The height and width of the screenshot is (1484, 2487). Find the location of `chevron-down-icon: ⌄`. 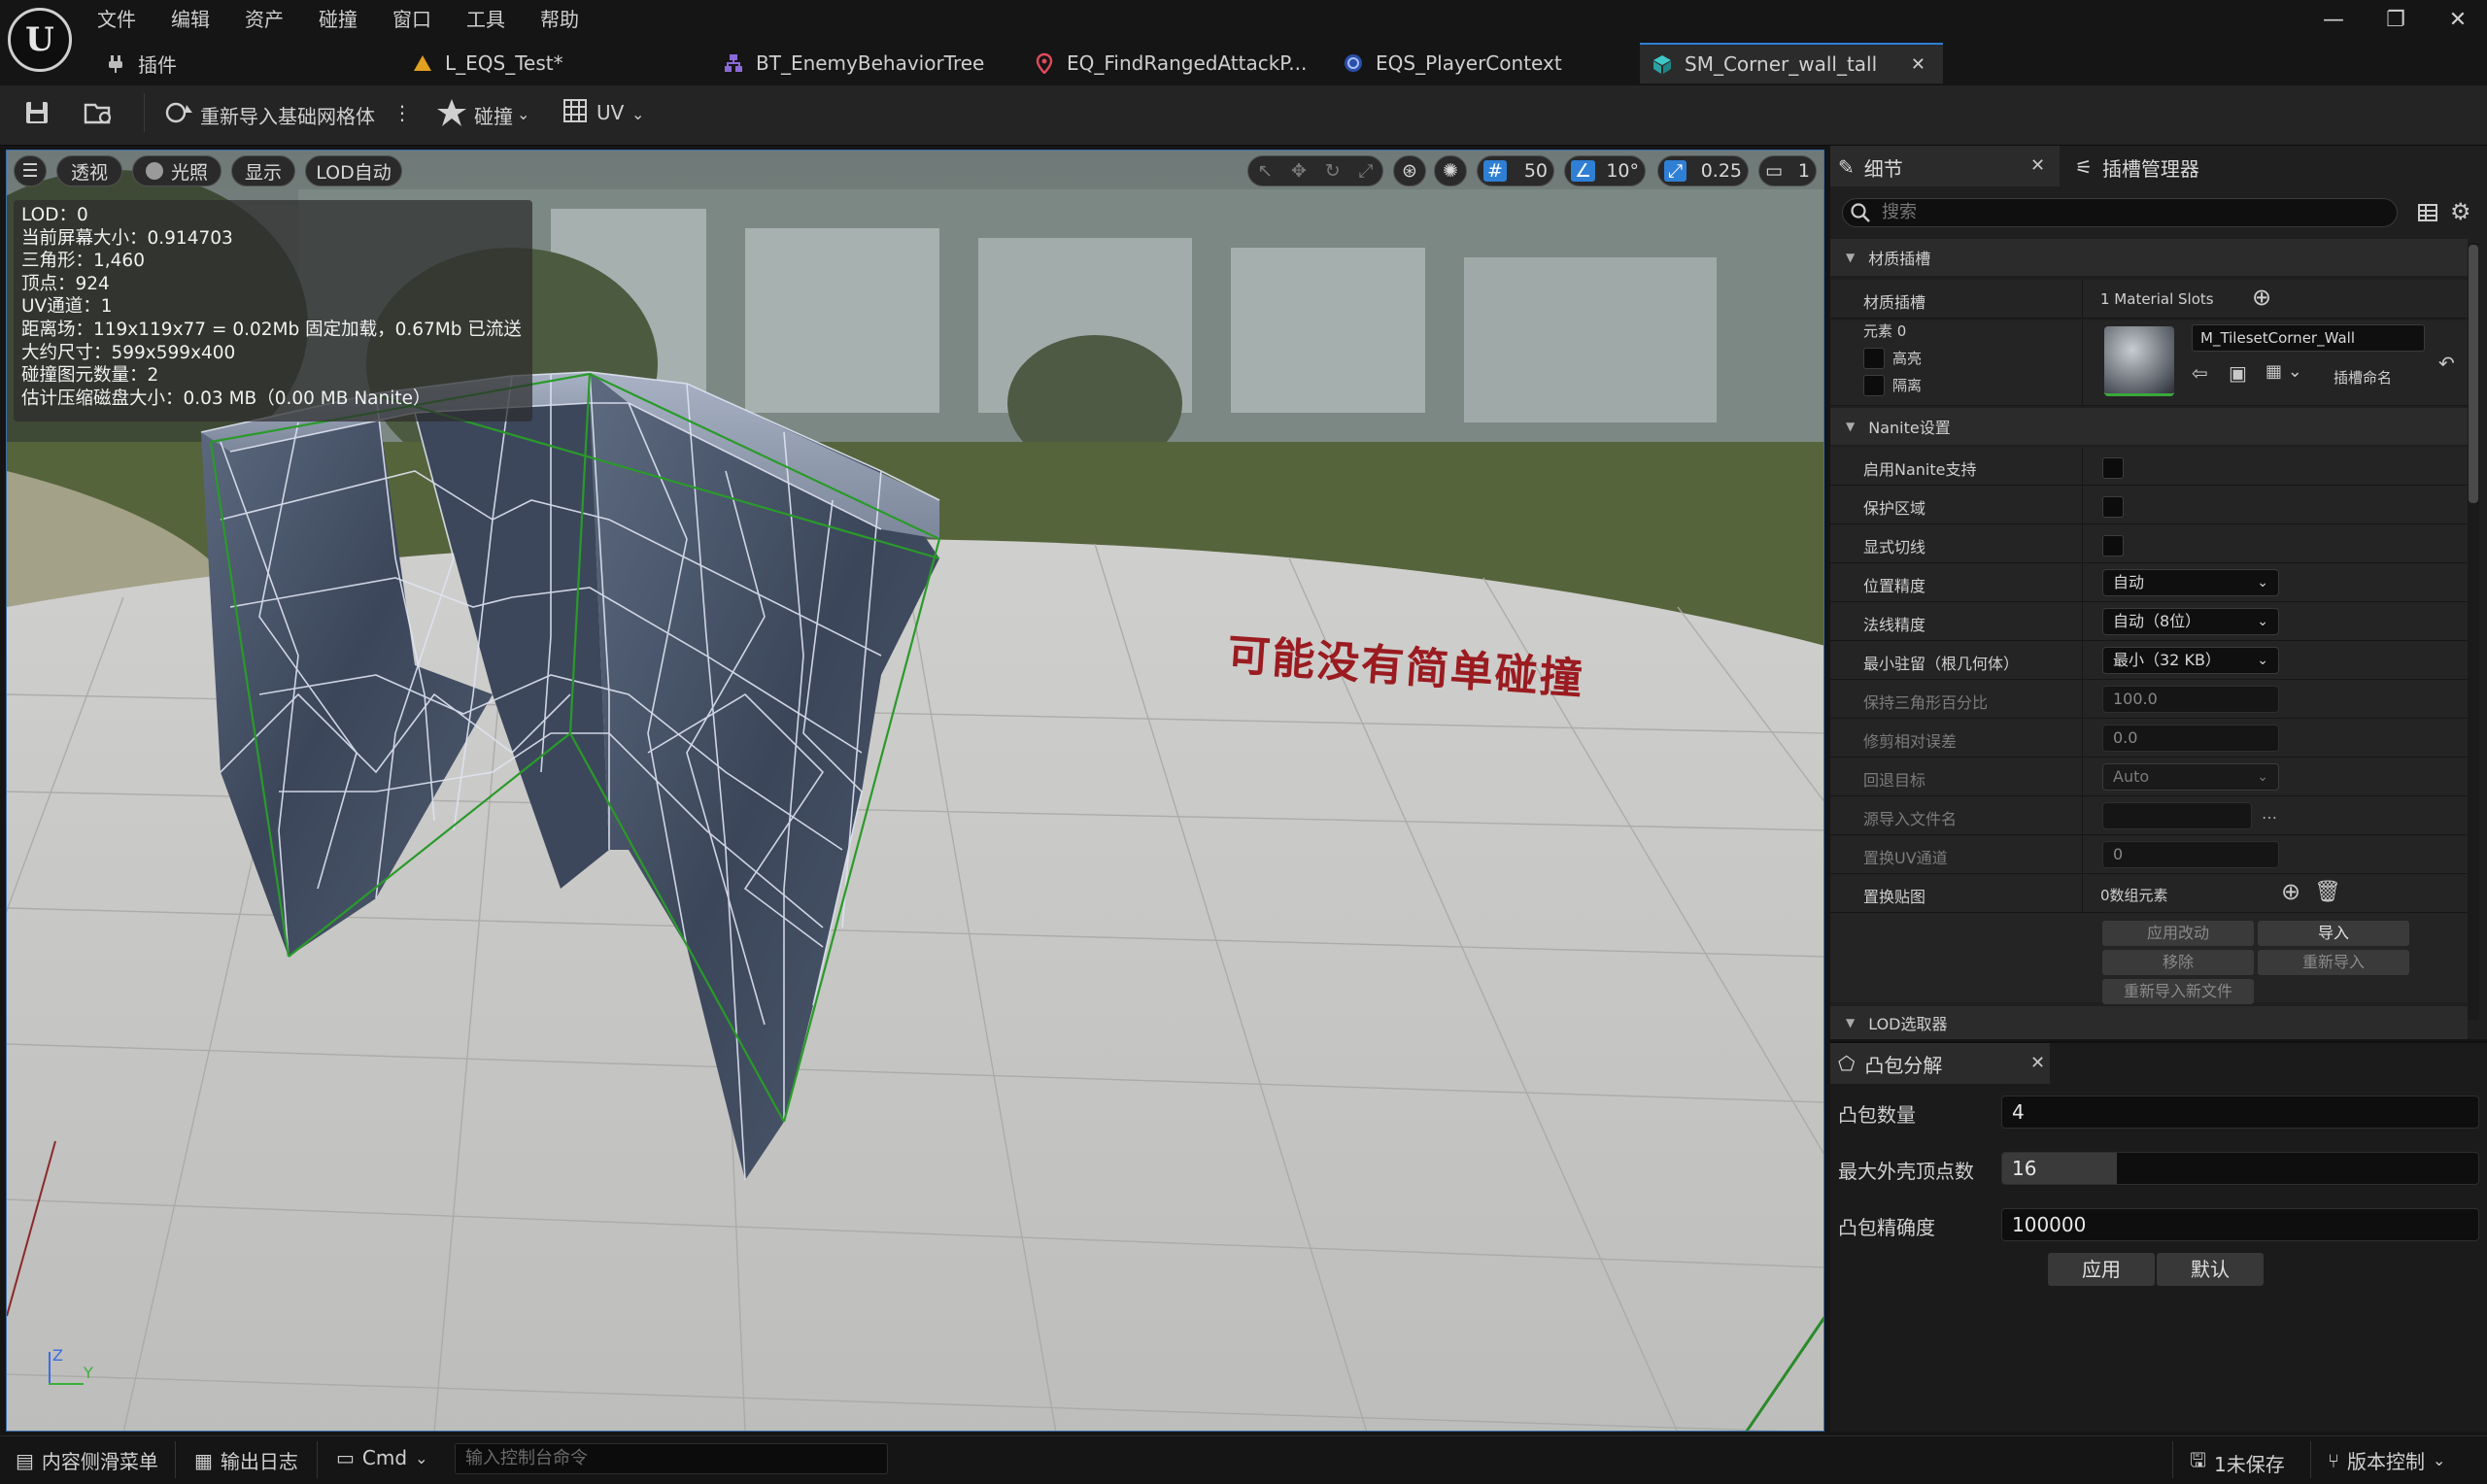

chevron-down-icon: ⌄ is located at coordinates (523, 114).